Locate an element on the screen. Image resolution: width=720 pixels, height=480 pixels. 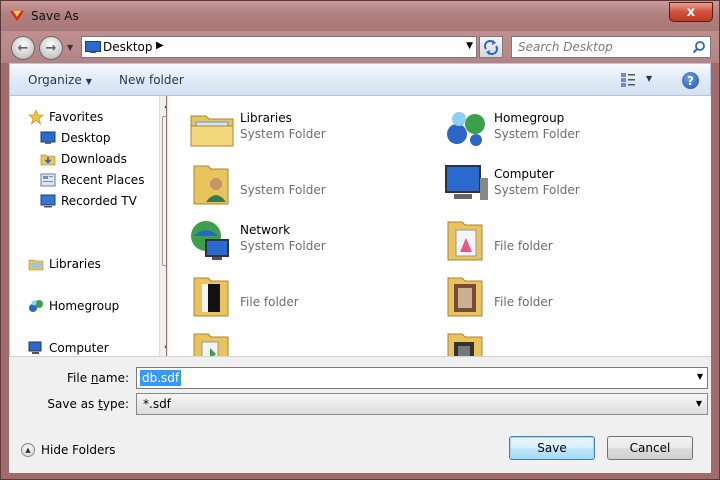
libraries-folder-icon is located at coordinates (212, 131).